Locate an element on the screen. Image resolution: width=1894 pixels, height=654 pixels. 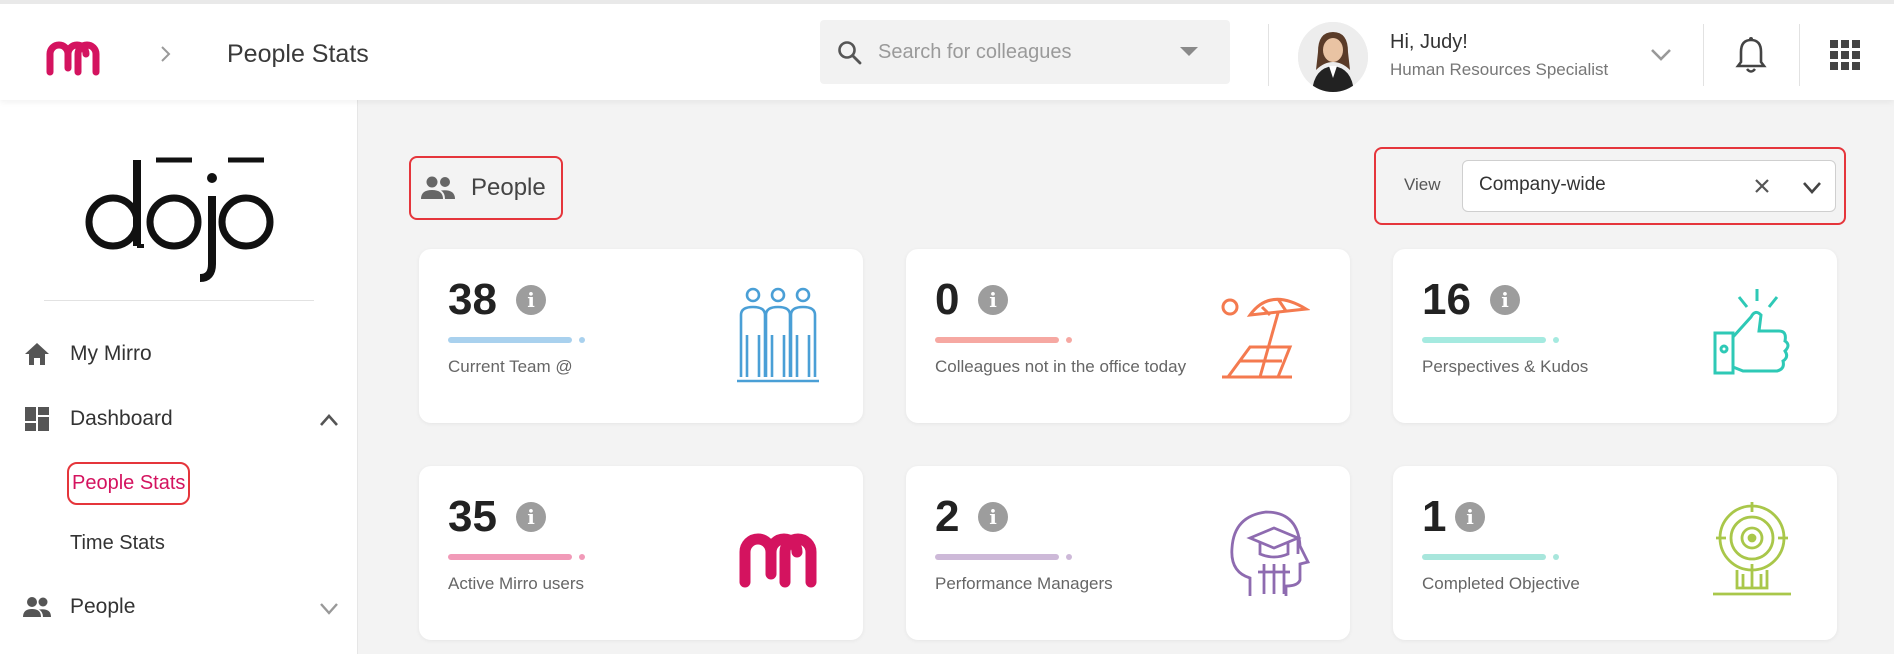
sidebar-item-dashboard: Dashboard is located at coordinates (97, 419).